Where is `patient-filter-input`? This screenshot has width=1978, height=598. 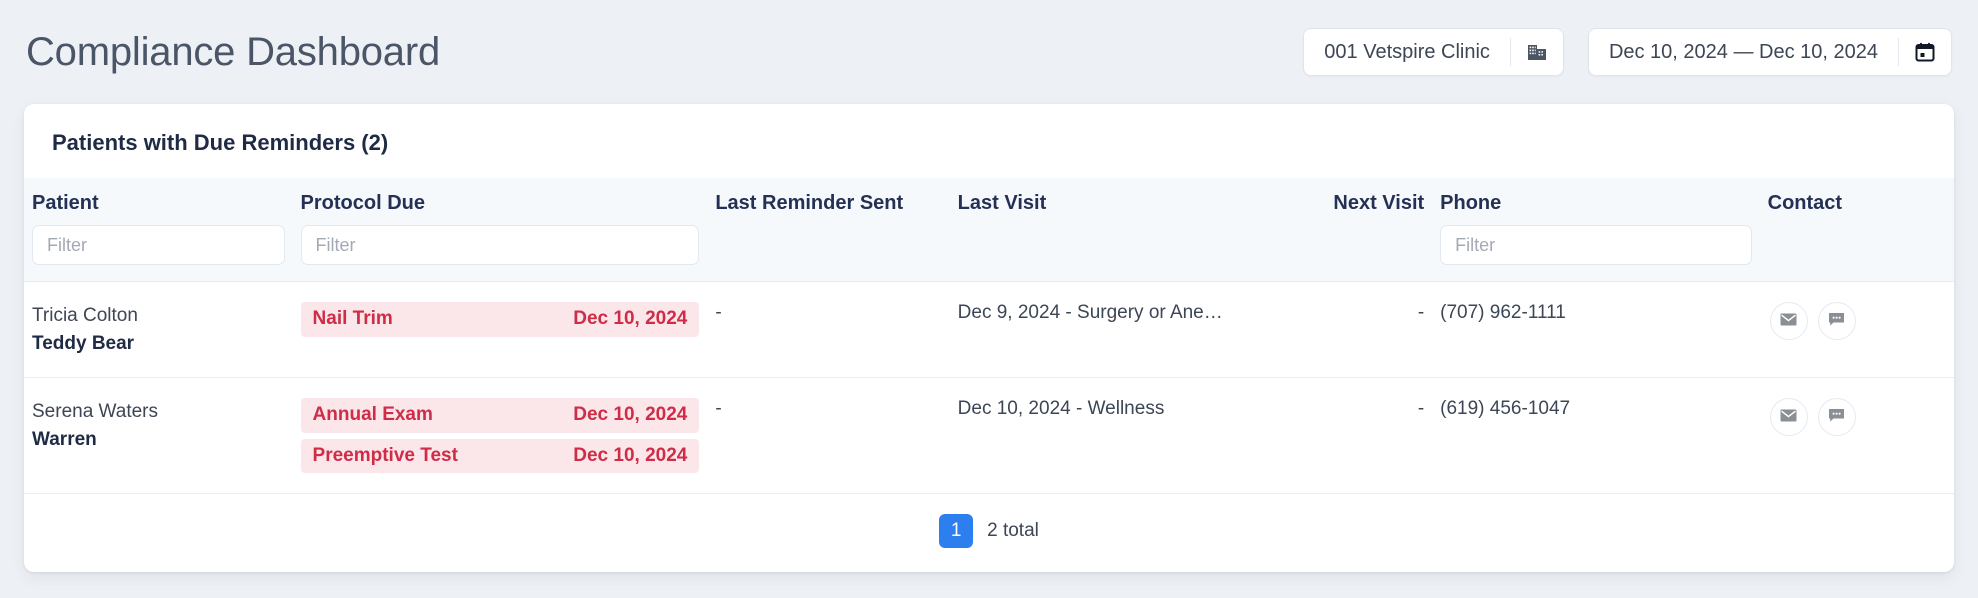
patient-filter-input is located at coordinates (158, 245).